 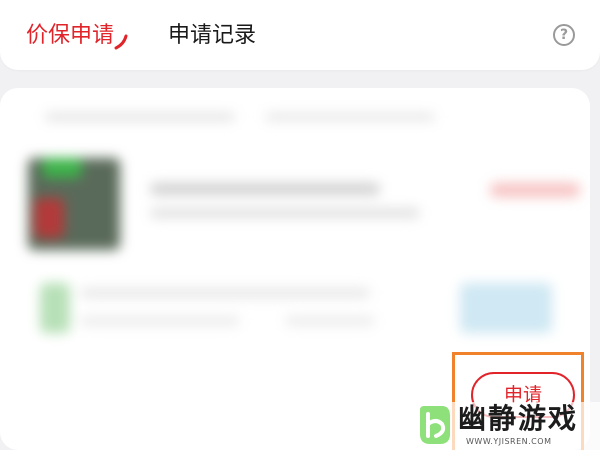 What do you see at coordinates (55, 308) in the screenshot?
I see `blurred-icon` at bounding box center [55, 308].